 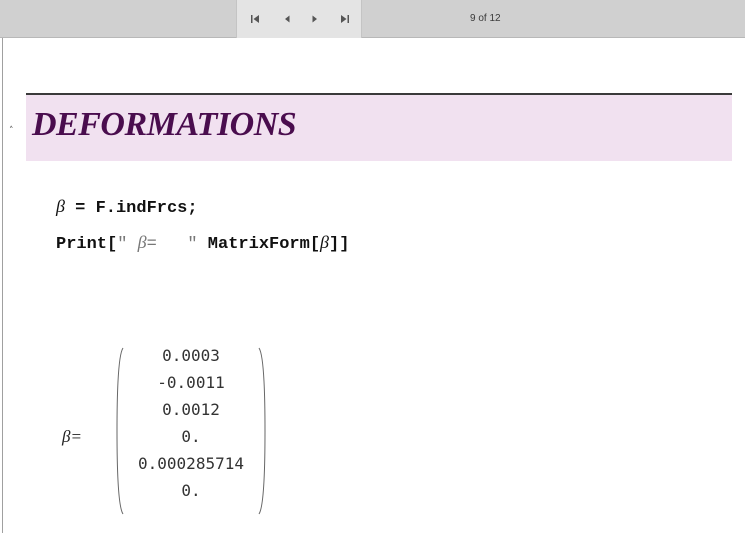 I want to click on slide-navigation-toolbar: 9 of 12, so click(x=372, y=19).